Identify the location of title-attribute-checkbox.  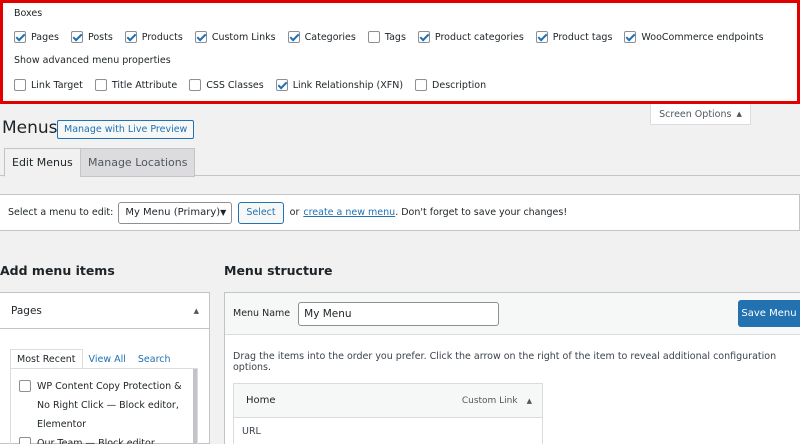
(100, 85).